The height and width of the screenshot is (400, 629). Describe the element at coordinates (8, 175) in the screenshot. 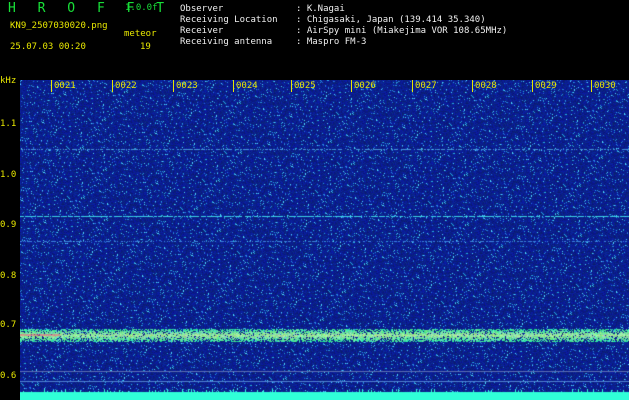

I see `y-tick-label: 1.0` at that location.